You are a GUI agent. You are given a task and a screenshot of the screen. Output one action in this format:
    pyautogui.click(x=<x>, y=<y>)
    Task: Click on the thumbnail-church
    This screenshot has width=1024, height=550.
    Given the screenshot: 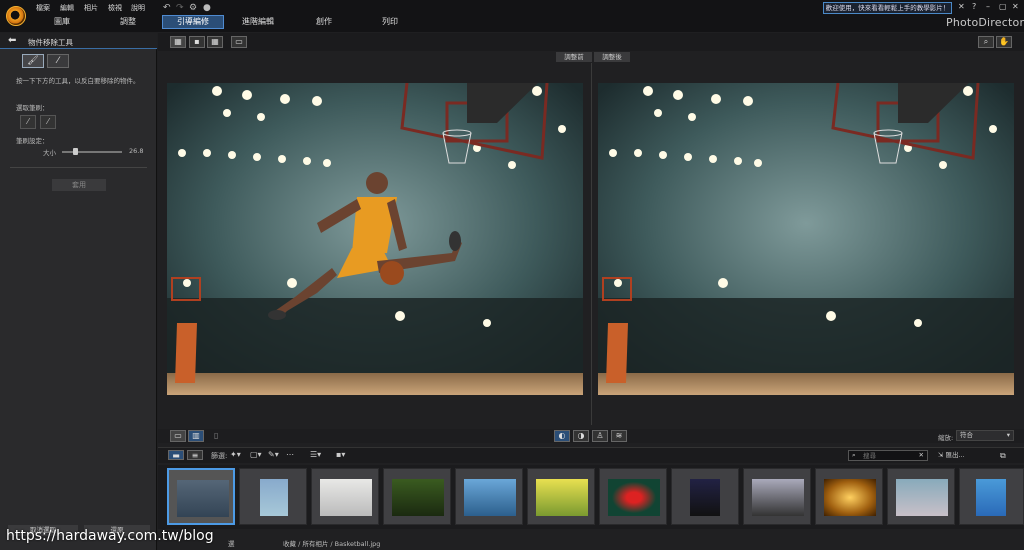 What is the action you would take?
    pyautogui.click(x=777, y=496)
    